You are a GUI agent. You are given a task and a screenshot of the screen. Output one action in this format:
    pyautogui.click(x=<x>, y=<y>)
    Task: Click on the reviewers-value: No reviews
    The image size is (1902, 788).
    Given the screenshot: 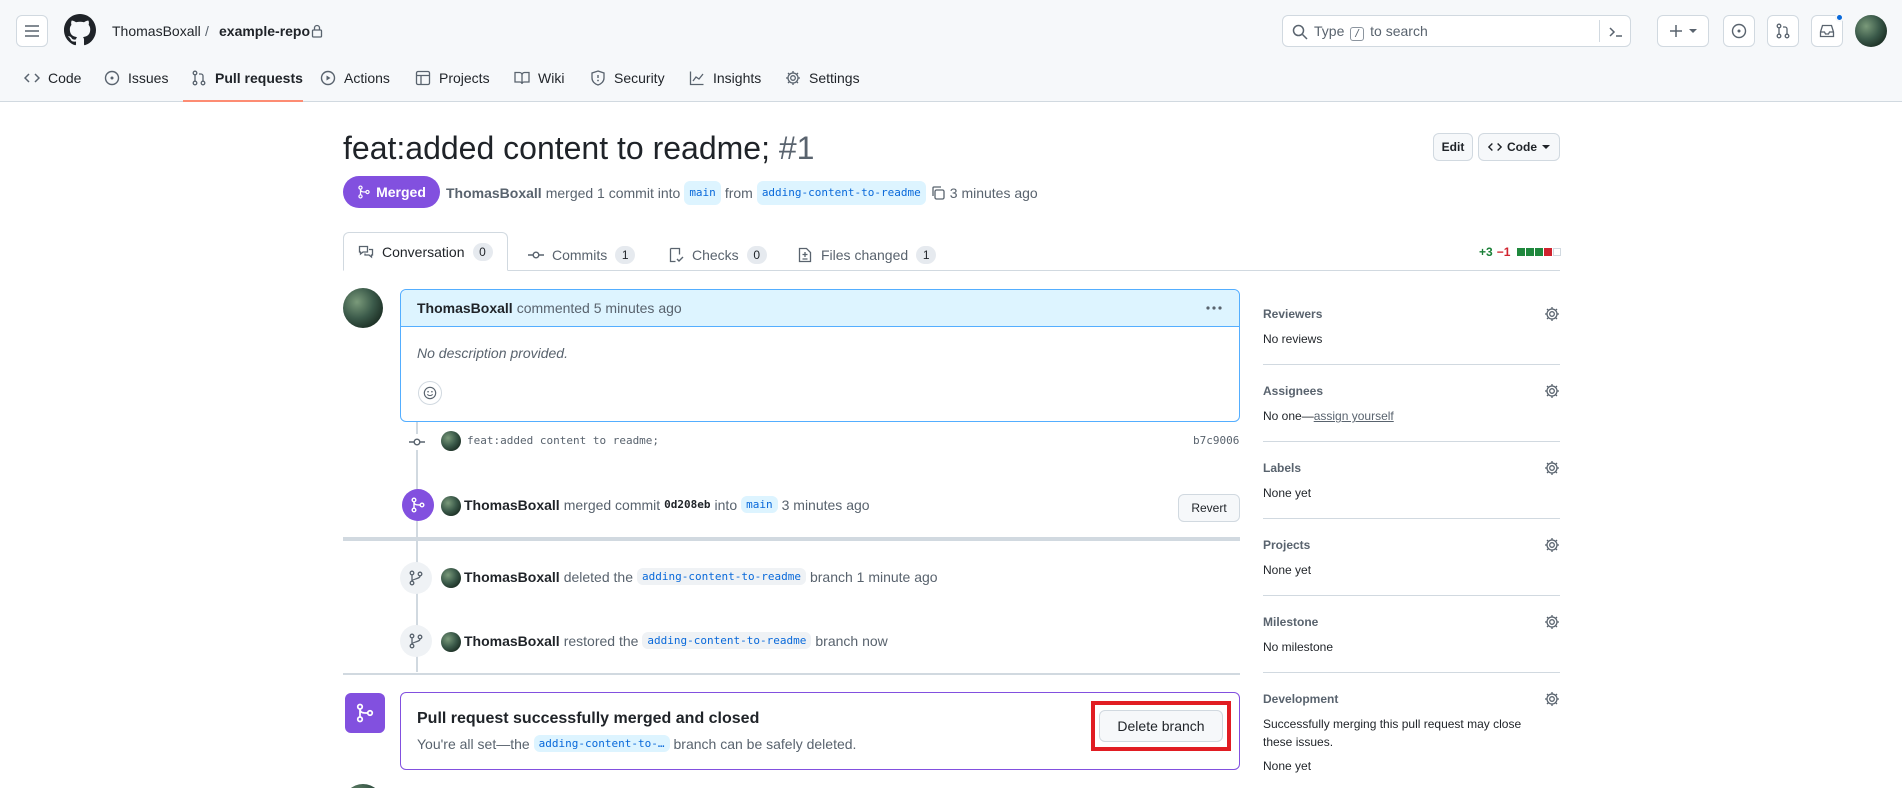 What is the action you would take?
    pyautogui.click(x=1293, y=339)
    